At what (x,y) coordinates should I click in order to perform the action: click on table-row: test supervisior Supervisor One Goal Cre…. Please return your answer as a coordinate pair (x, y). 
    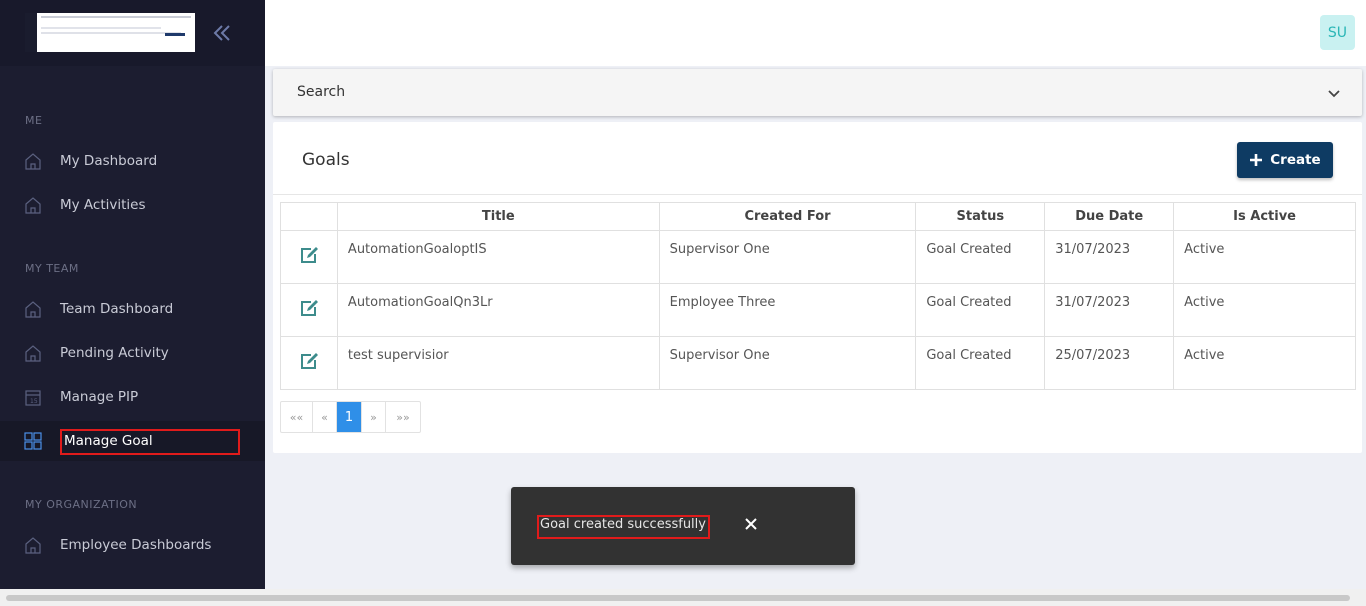
    Looking at the image, I should click on (818, 363).